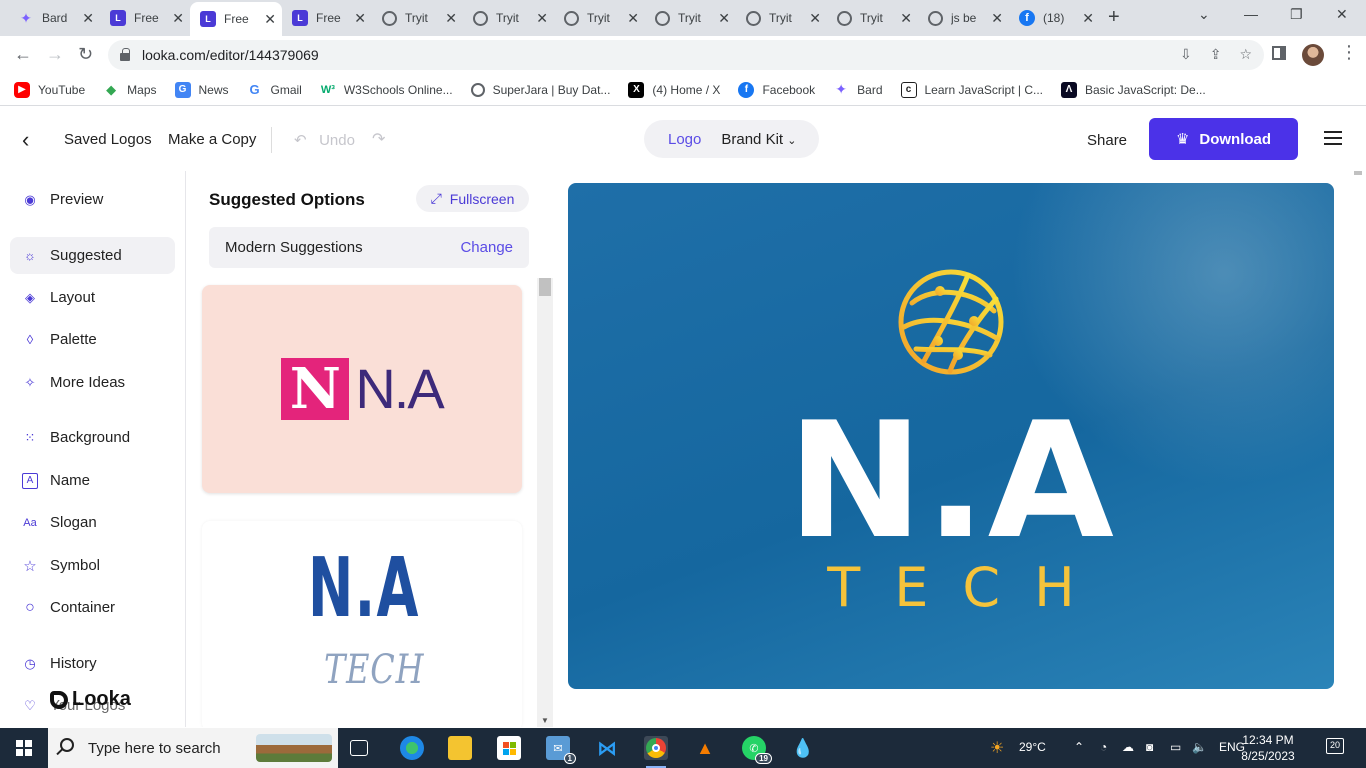 This screenshot has height=768, width=1366. Describe the element at coordinates (1313, 55) in the screenshot. I see `profile-avatar` at that location.